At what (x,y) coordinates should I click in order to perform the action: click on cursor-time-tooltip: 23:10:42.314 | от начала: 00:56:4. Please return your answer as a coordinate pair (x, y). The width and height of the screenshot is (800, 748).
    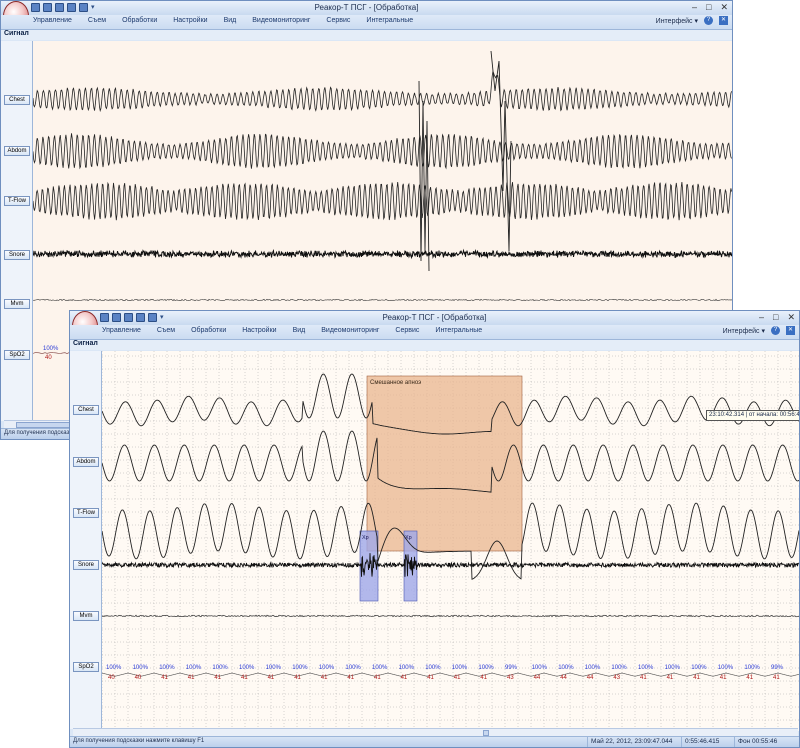
    Looking at the image, I should click on (752, 415).